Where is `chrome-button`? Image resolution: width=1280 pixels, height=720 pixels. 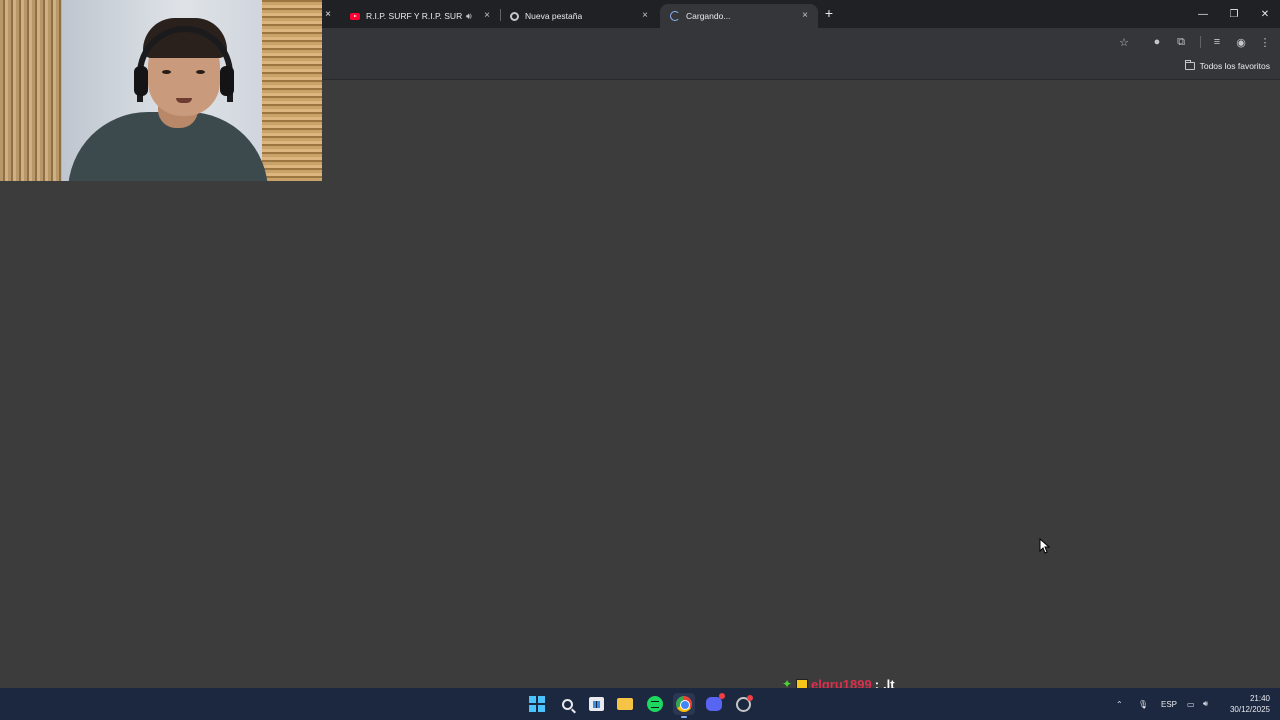
chrome-button is located at coordinates (684, 705).